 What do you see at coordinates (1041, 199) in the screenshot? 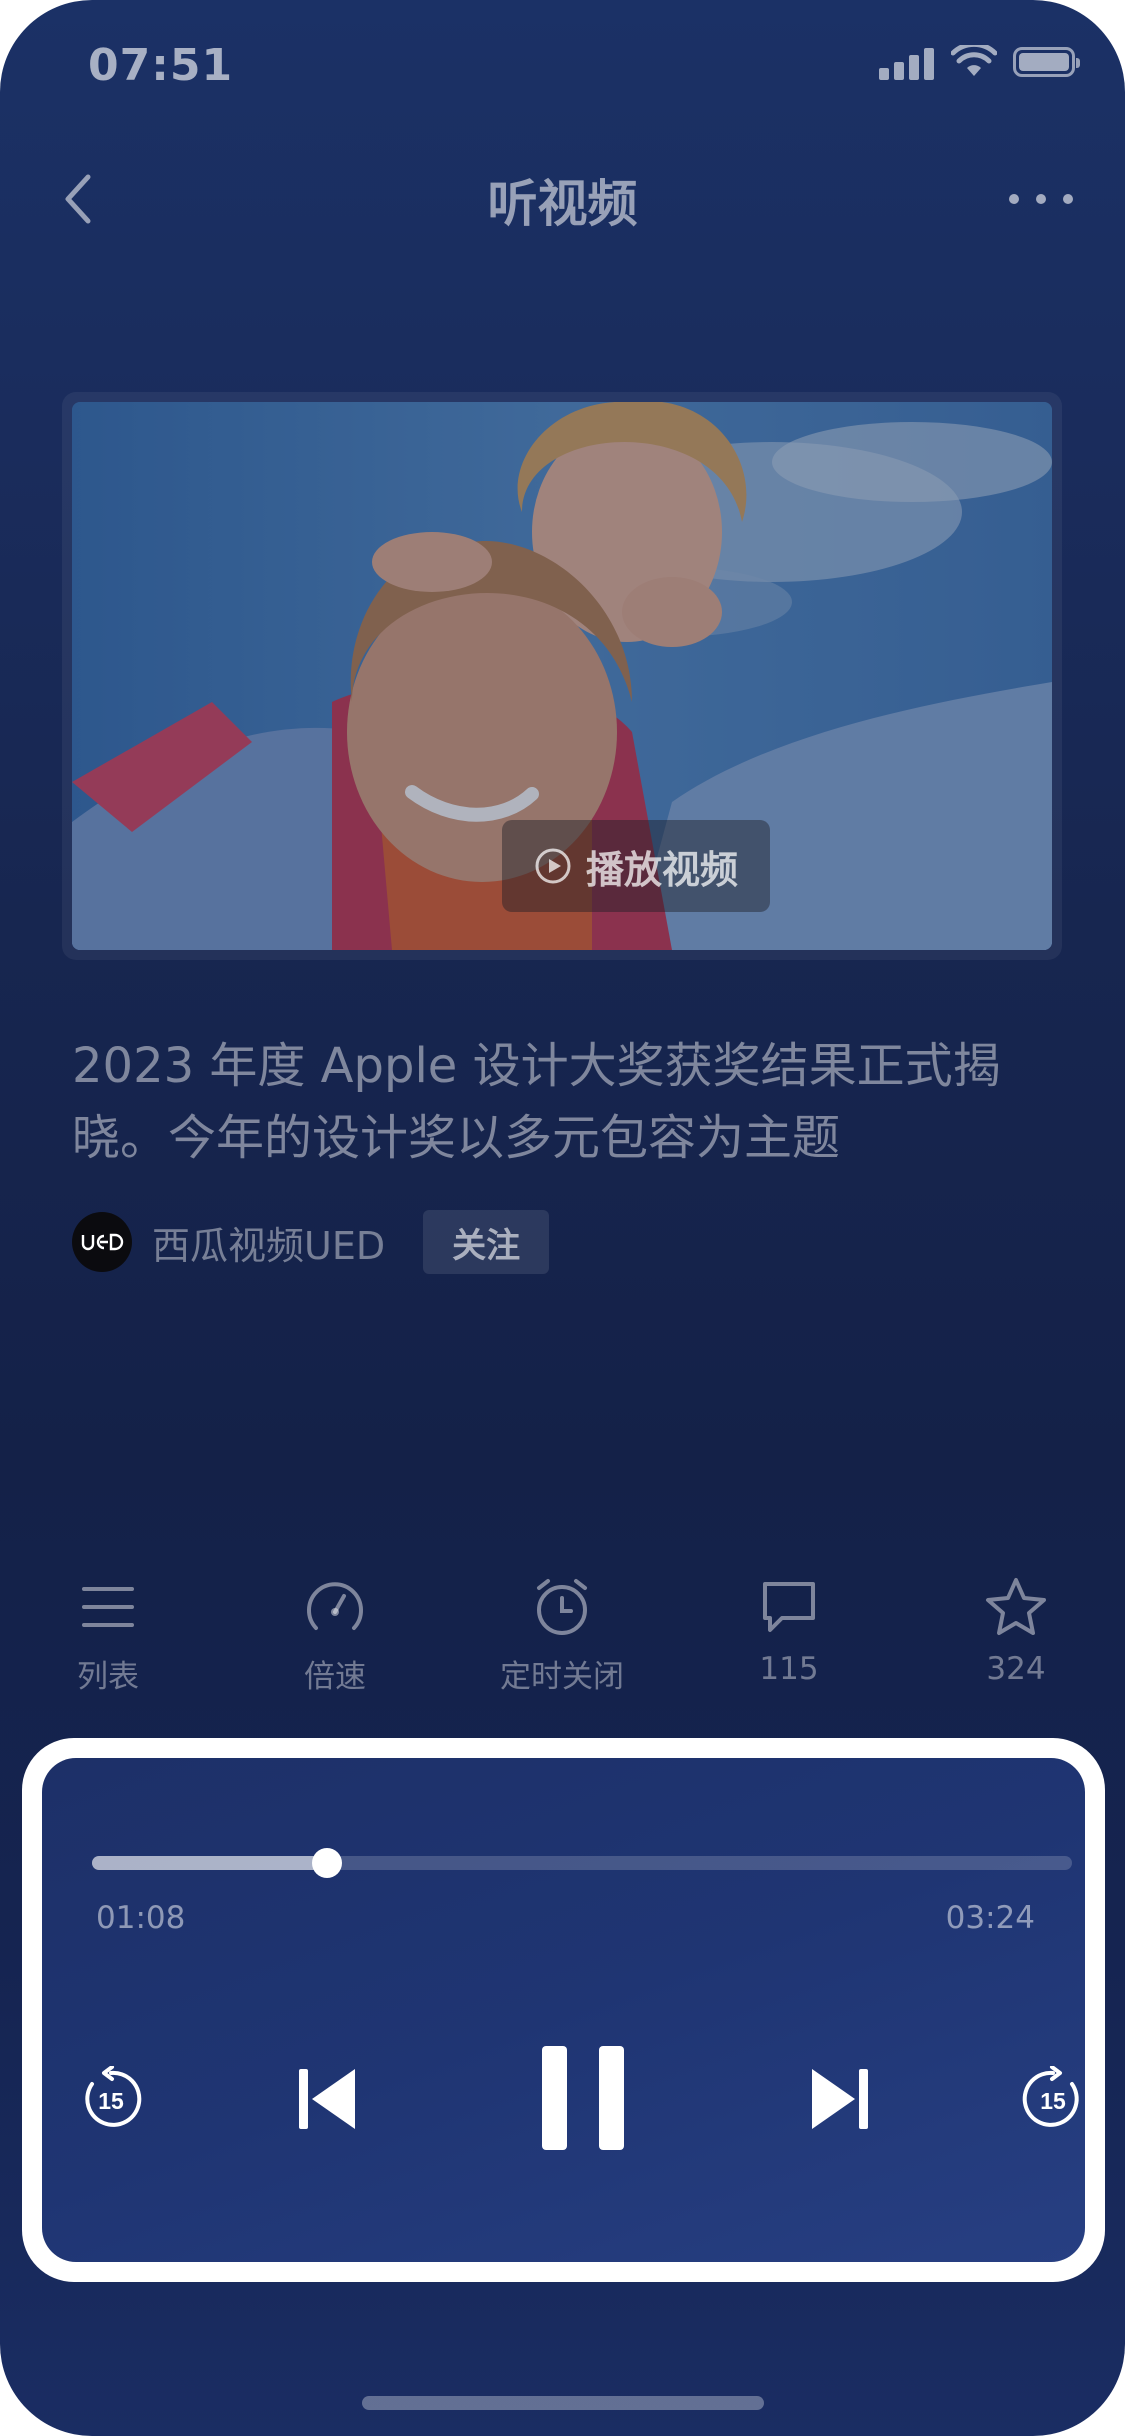
I see `more-button` at bounding box center [1041, 199].